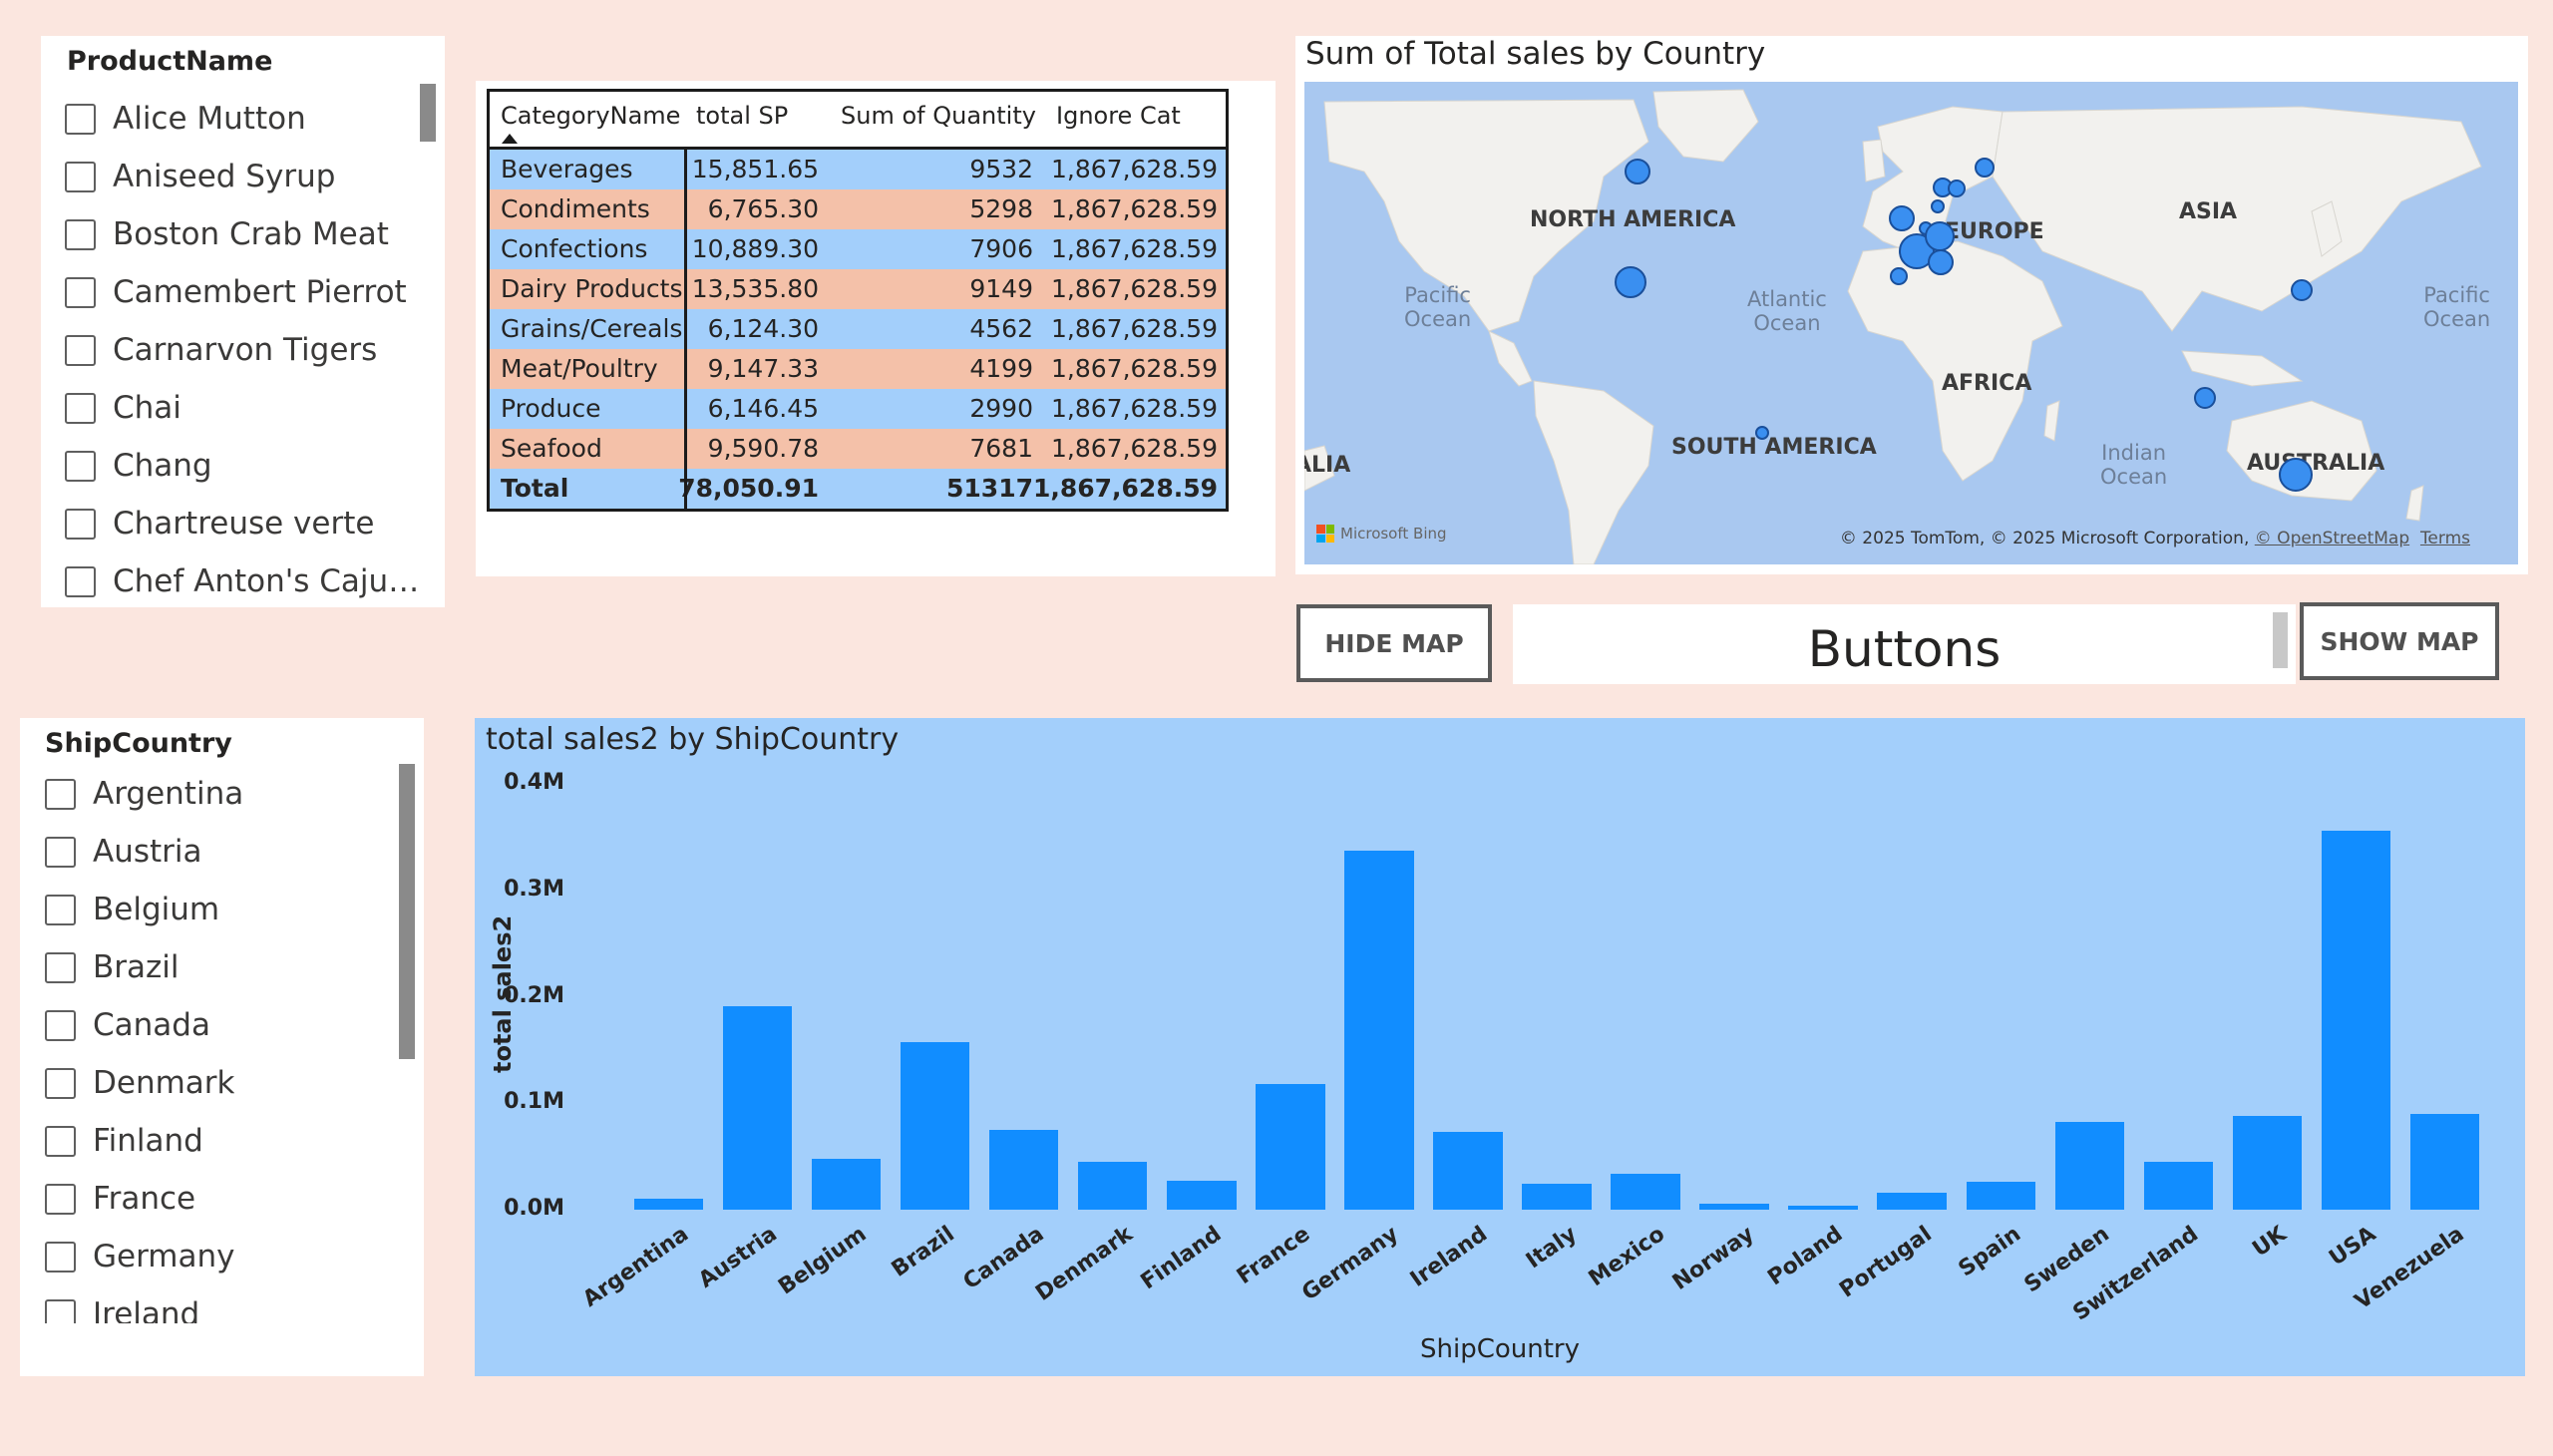 The image size is (2553, 1456). What do you see at coordinates (858, 169) in the screenshot?
I see `matrix-row: Beverages 15,851.65 9532 1,867,628.59` at bounding box center [858, 169].